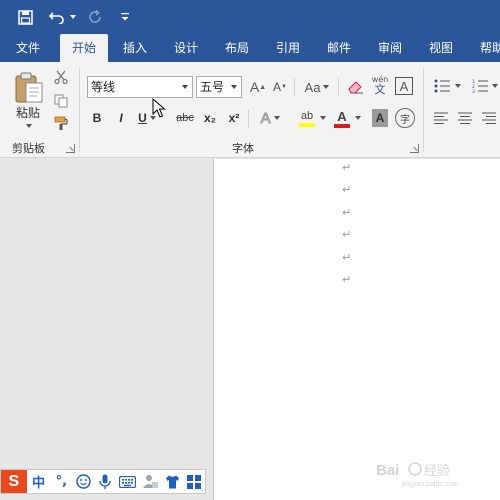  Describe the element at coordinates (29, 126) in the screenshot. I see `paste-dropdown-icon` at that location.